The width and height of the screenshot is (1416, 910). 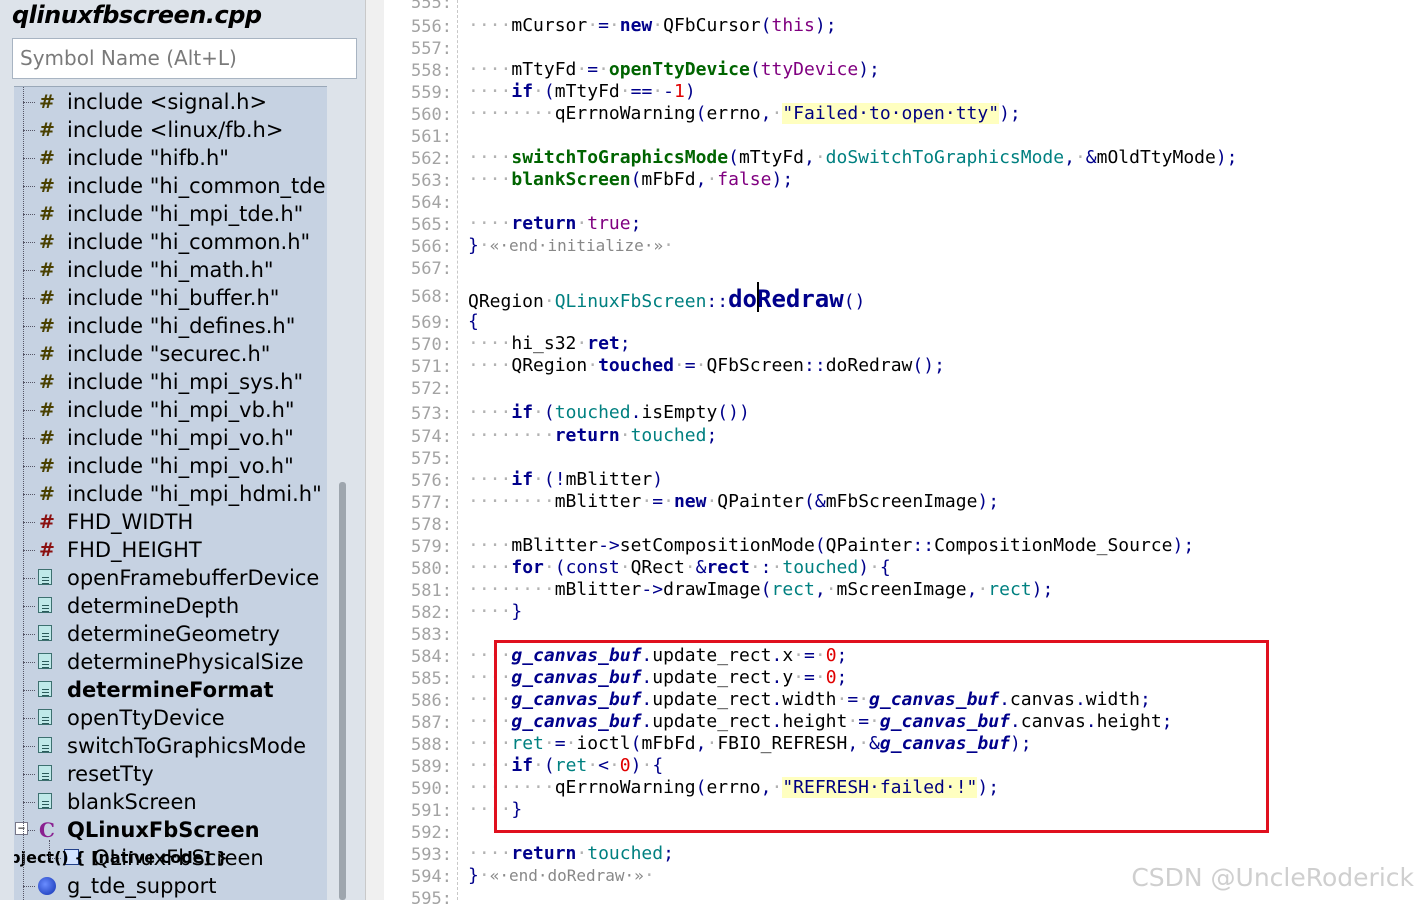 I want to click on code-token: -, so click(x=668, y=91).